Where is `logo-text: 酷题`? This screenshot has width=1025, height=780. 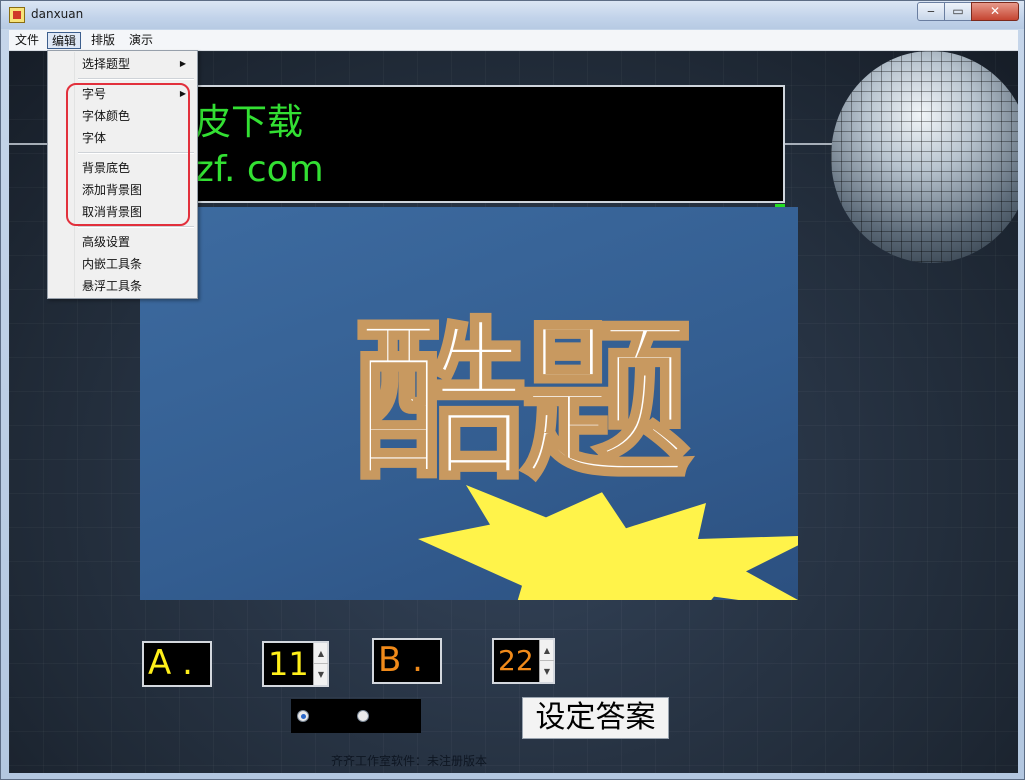
logo-text: 酷题 is located at coordinates (523, 402).